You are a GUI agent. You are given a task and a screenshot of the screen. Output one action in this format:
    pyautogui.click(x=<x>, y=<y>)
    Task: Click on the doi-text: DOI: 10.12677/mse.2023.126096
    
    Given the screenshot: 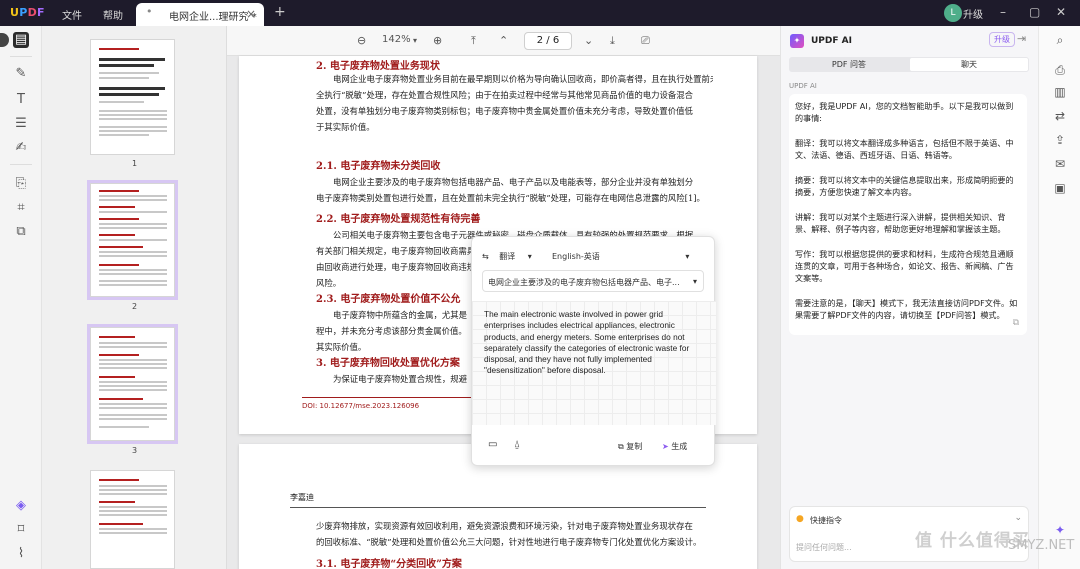 What is the action you would take?
    pyautogui.click(x=361, y=406)
    